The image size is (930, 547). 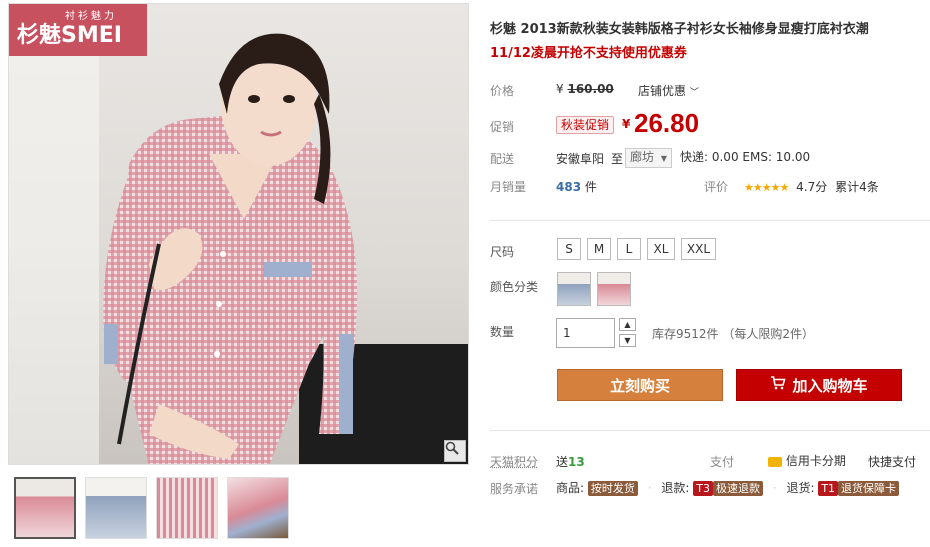 What do you see at coordinates (590, 89) in the screenshot?
I see `original-price-value: 160.00` at bounding box center [590, 89].